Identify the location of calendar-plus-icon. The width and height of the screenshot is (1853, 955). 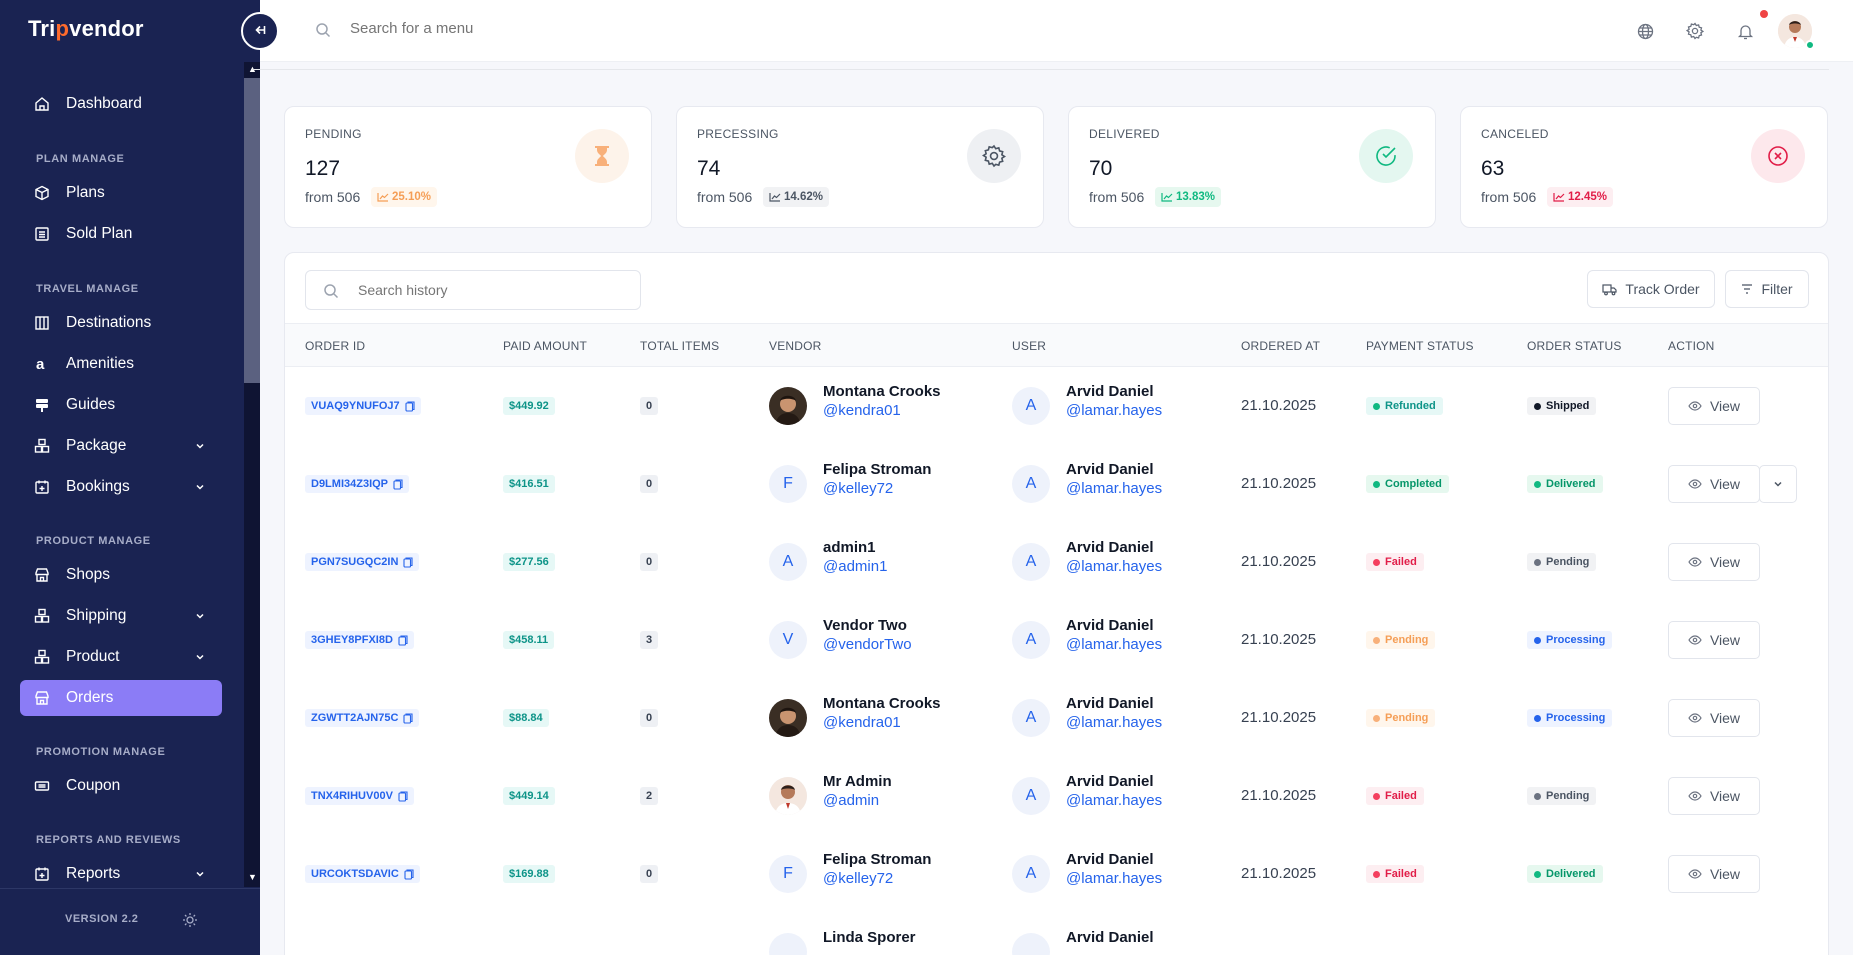
(42, 487).